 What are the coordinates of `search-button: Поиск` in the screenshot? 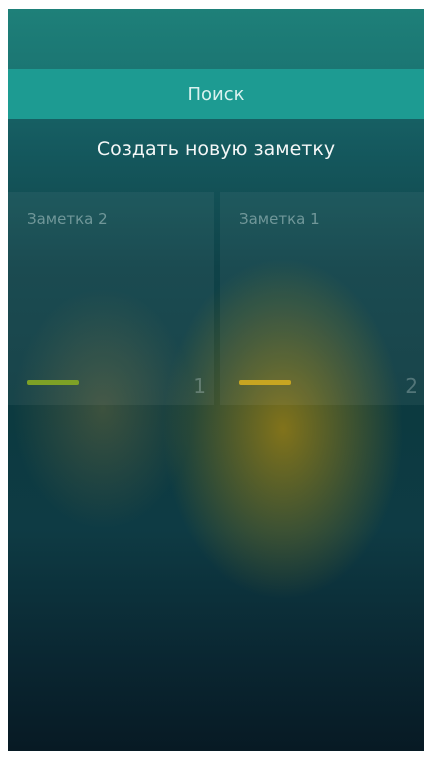 It's located at (216, 94).